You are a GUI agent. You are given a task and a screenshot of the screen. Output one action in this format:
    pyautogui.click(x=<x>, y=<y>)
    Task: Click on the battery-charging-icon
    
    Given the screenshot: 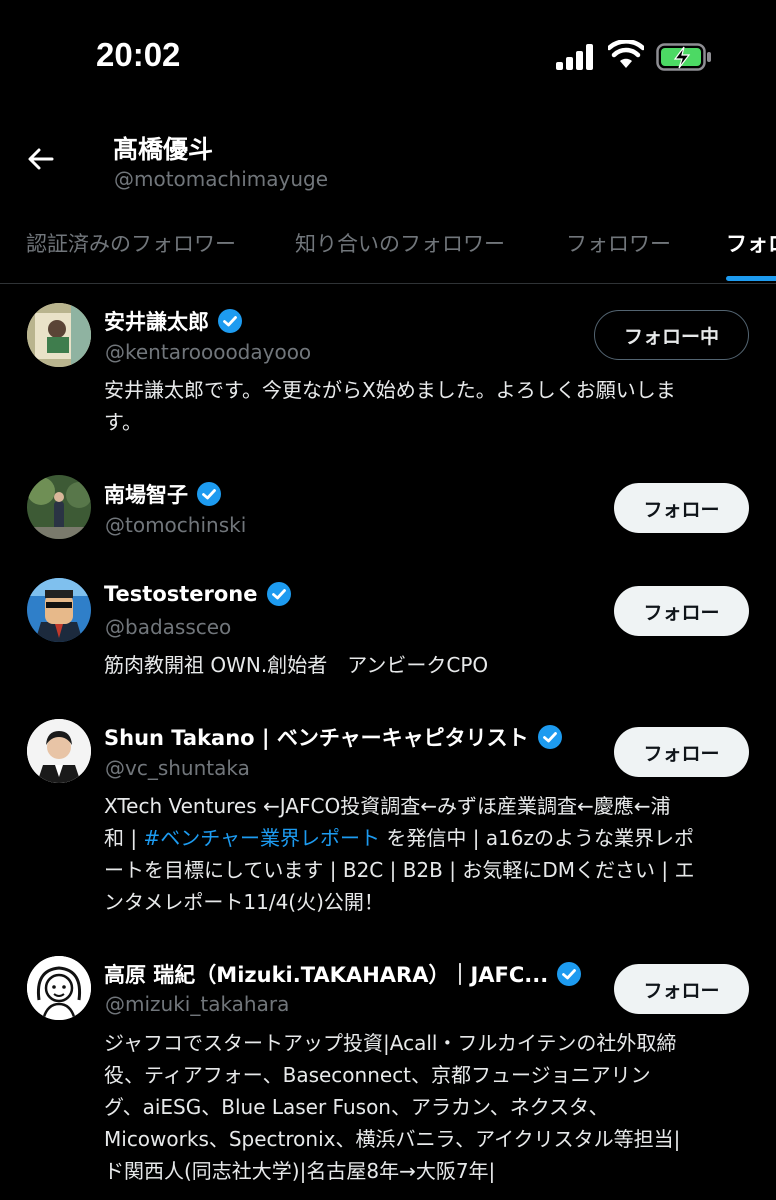 What is the action you would take?
    pyautogui.click(x=683, y=57)
    